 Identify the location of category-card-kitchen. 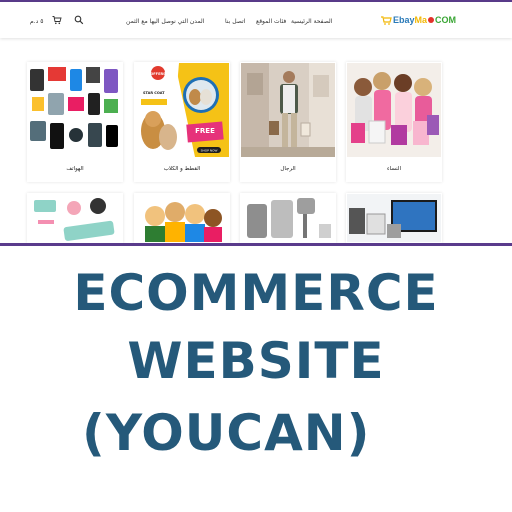
(288, 218).